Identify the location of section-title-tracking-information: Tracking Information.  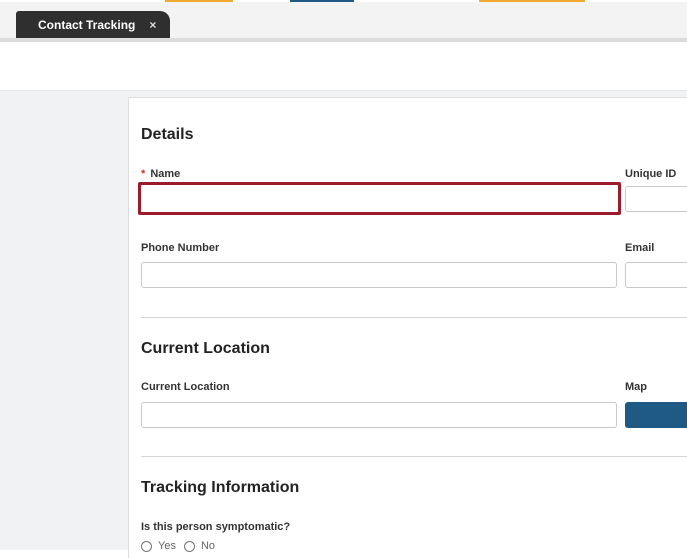
(220, 487).